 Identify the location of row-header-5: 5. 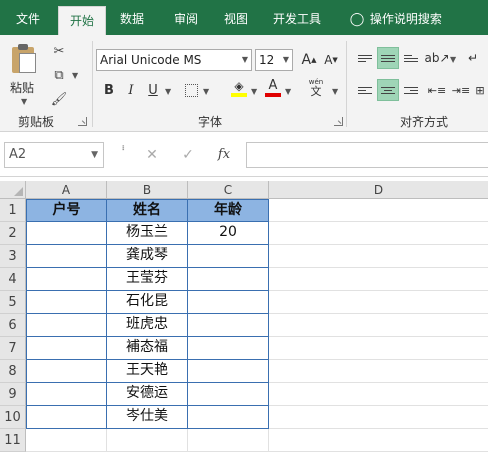
(13, 302).